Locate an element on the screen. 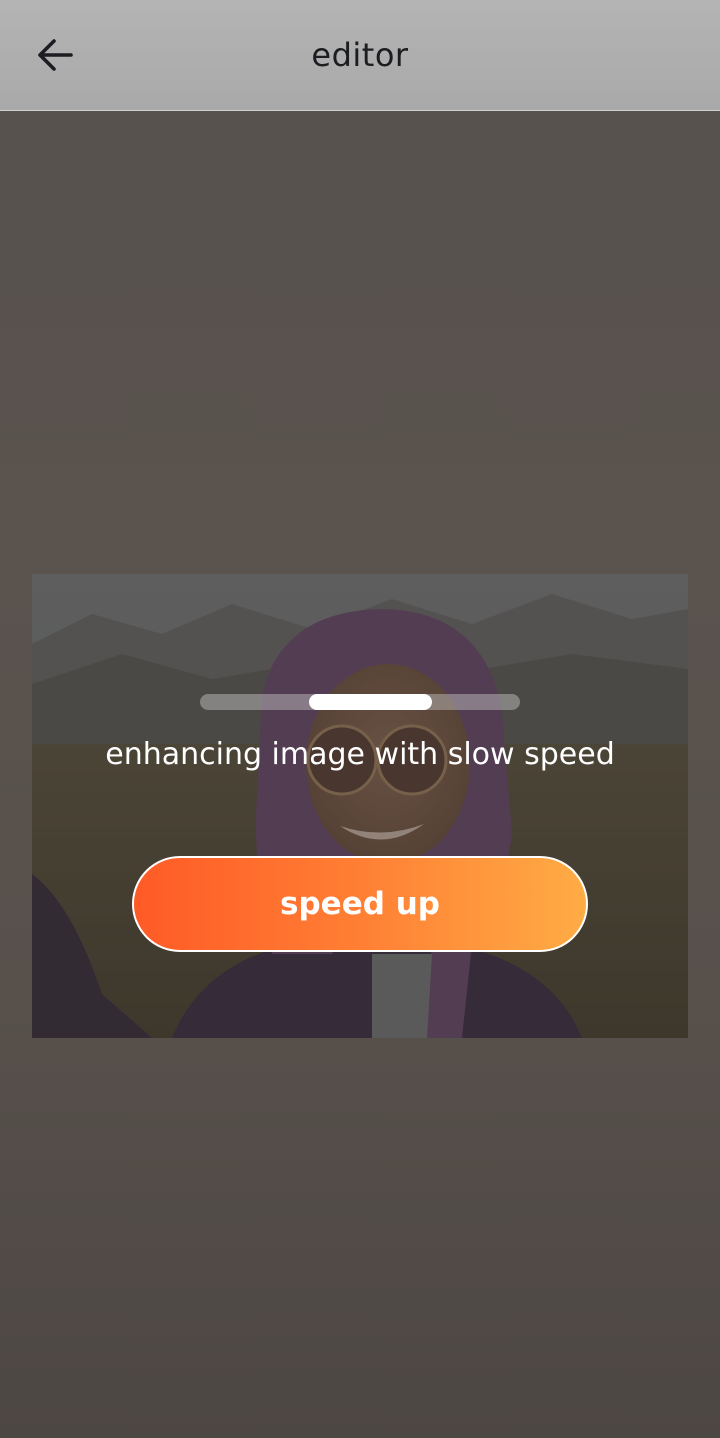 The image size is (720, 1438). progress-bar is located at coordinates (360, 702).